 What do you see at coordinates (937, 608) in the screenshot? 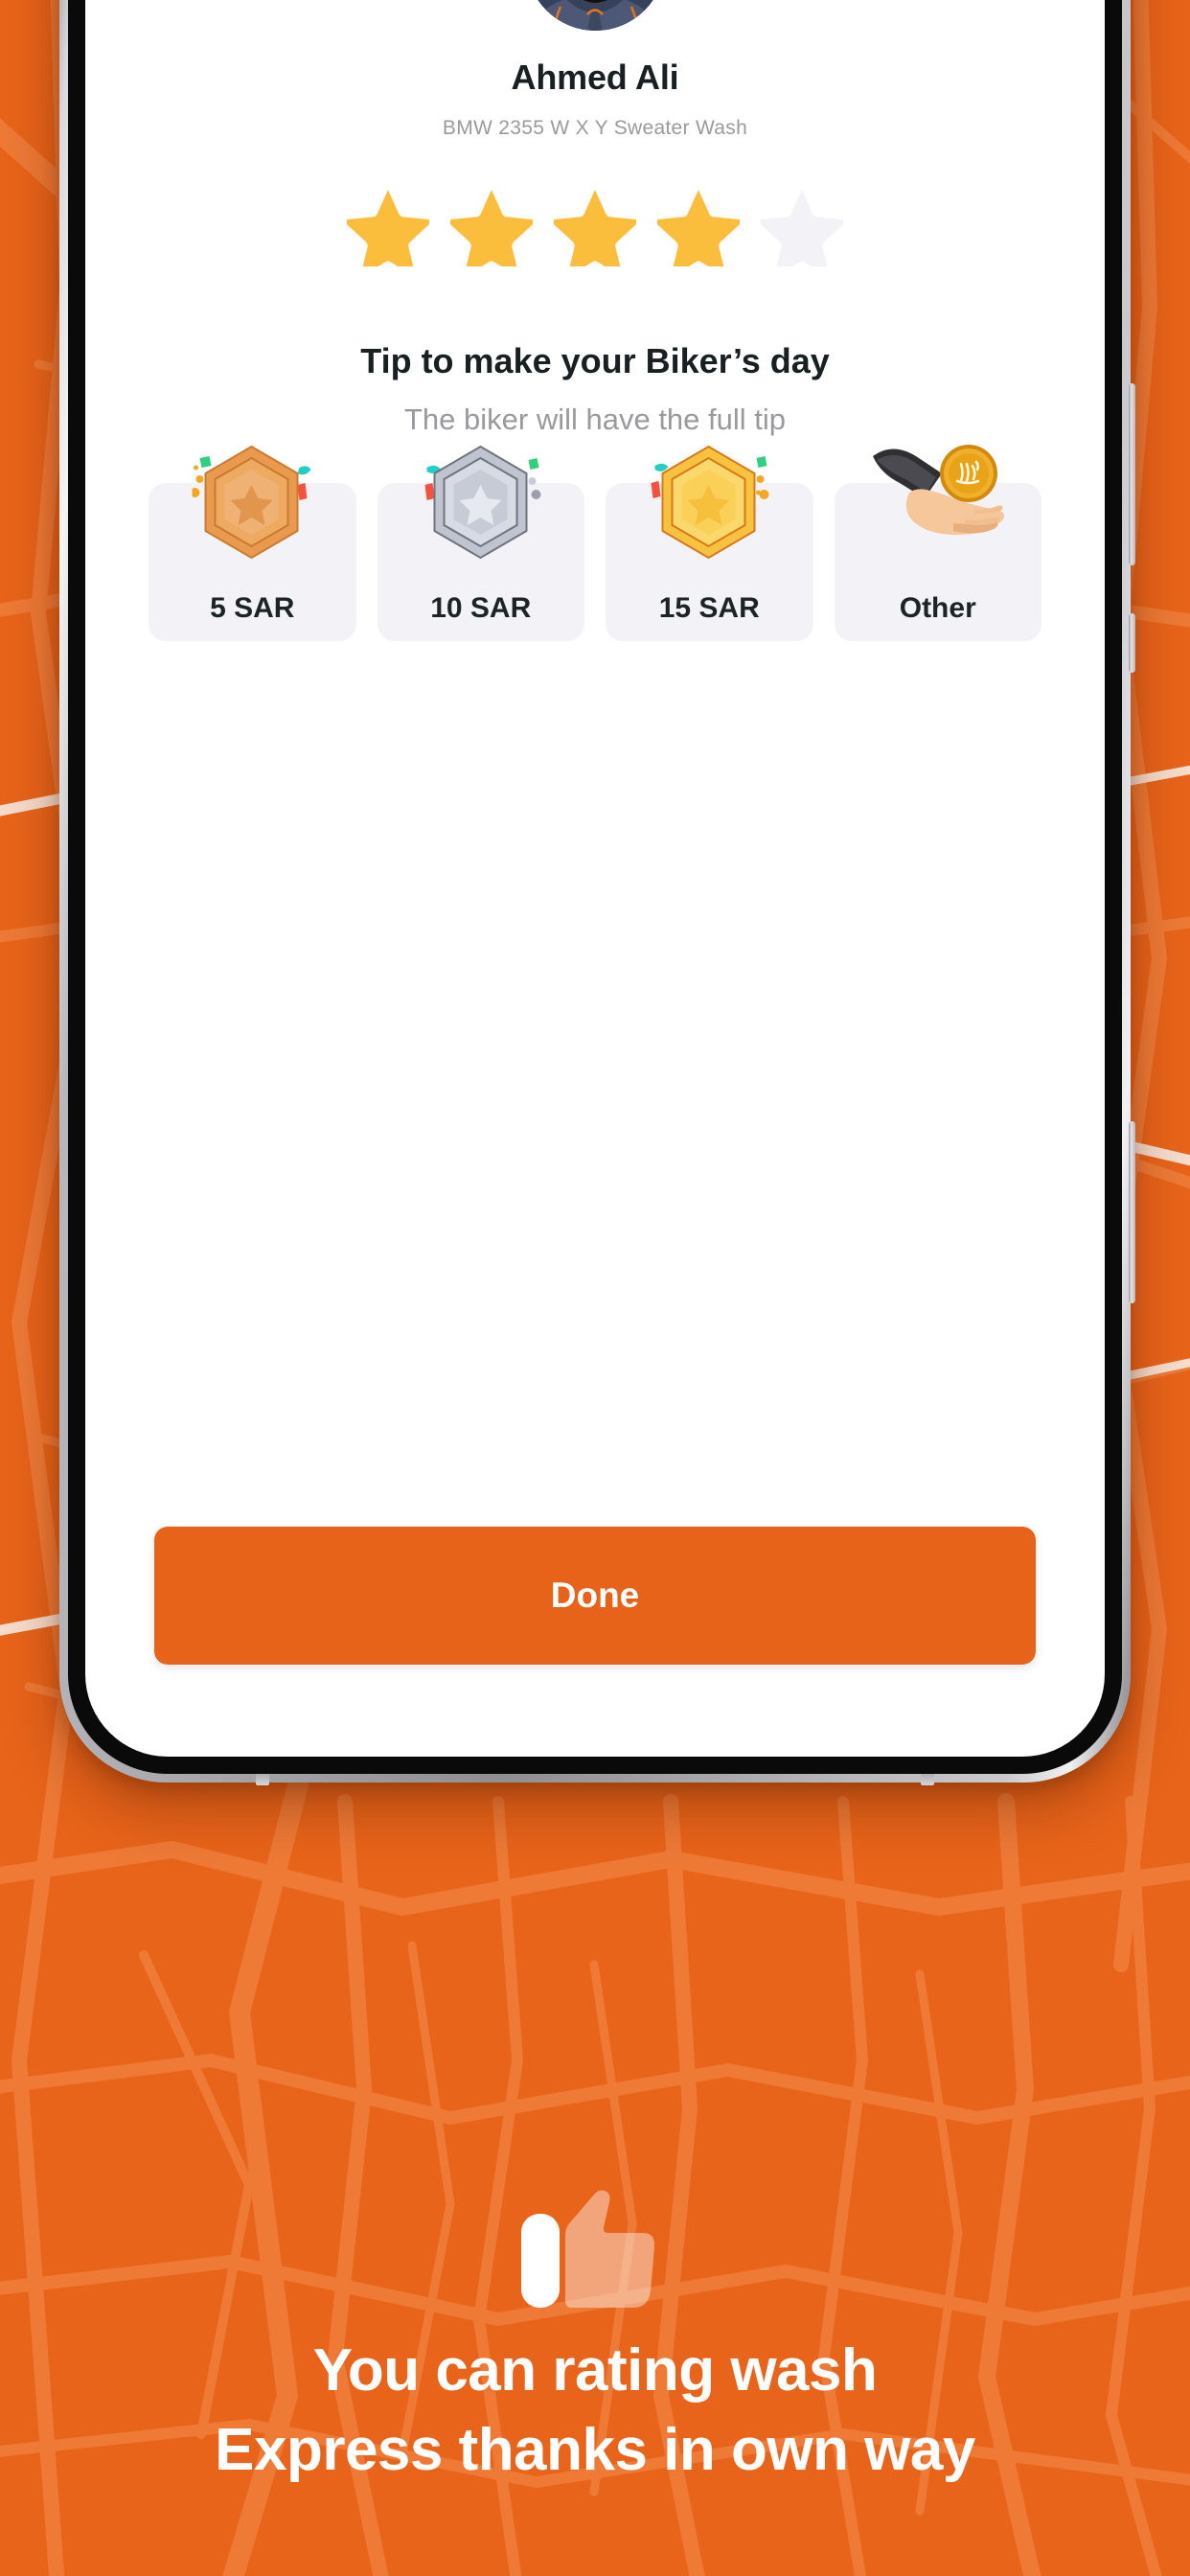
I see `tip-option-label: Other` at bounding box center [937, 608].